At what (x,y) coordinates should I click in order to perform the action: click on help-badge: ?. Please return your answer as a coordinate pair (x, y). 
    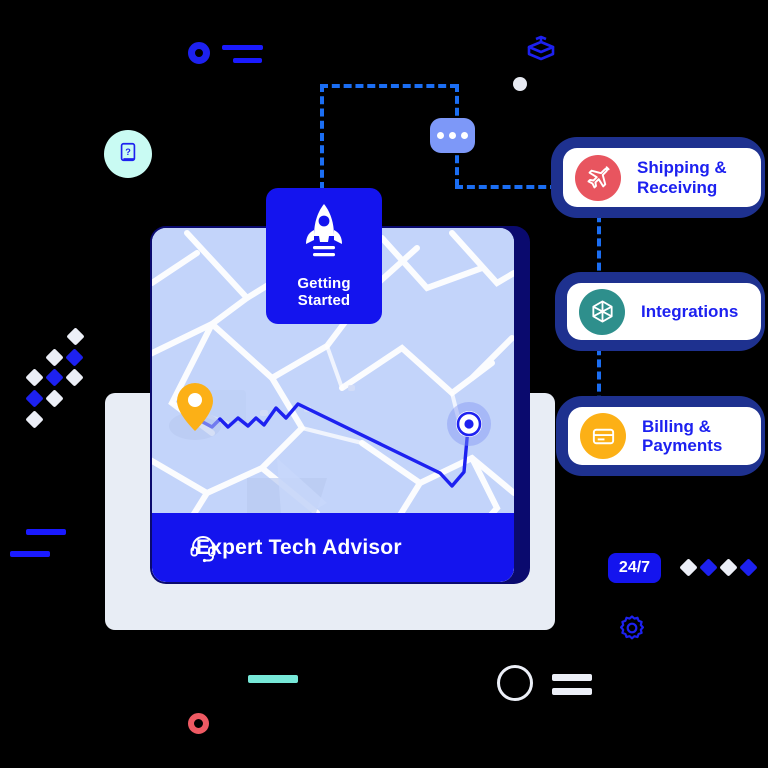
    Looking at the image, I should click on (128, 154).